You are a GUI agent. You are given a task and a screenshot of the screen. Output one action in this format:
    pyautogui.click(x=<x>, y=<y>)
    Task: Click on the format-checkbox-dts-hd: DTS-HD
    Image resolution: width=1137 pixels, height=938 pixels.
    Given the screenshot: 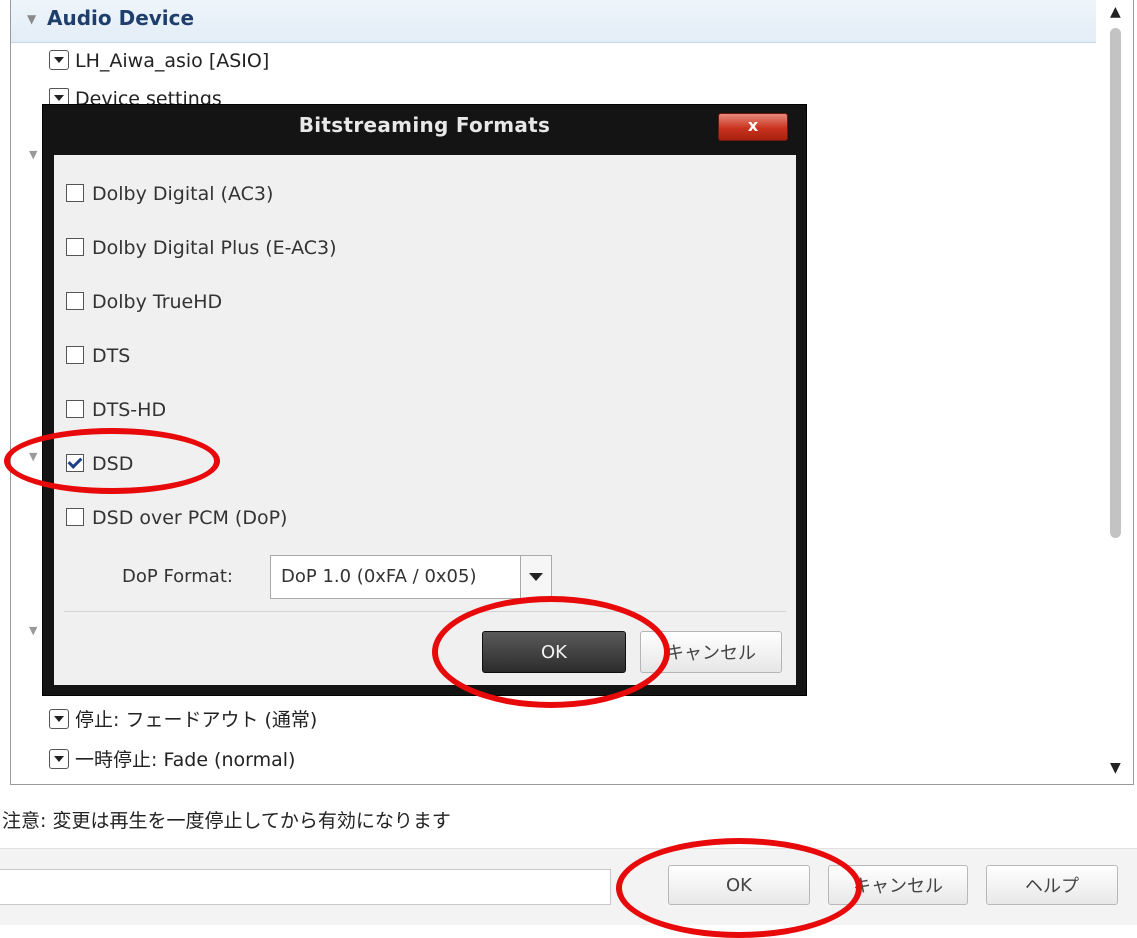 What is the action you would take?
    pyautogui.click(x=116, y=410)
    